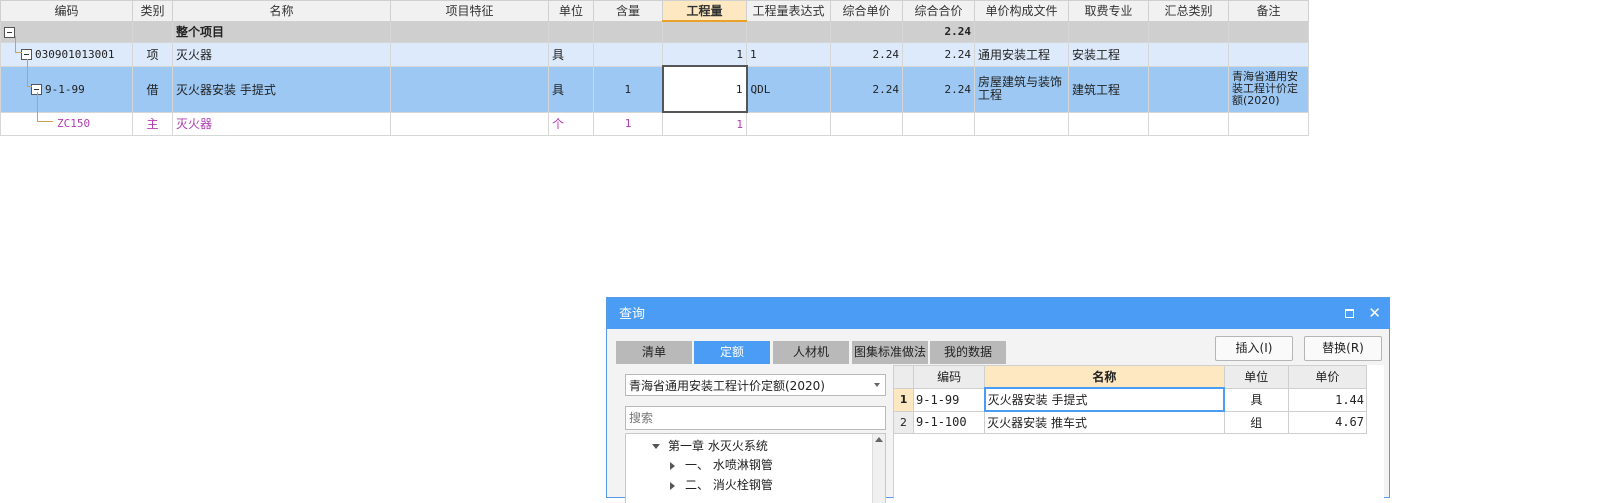 This screenshot has height=503, width=1597. I want to click on col-header-fee: 取费专业, so click(1108, 11).